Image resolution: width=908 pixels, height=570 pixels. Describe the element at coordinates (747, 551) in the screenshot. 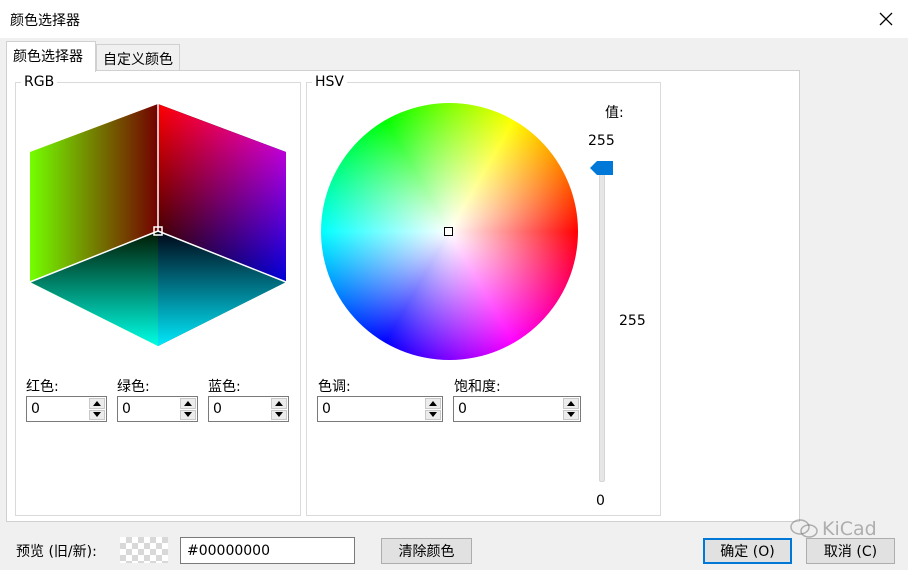

I see `ok-button: 确定 (O)` at that location.